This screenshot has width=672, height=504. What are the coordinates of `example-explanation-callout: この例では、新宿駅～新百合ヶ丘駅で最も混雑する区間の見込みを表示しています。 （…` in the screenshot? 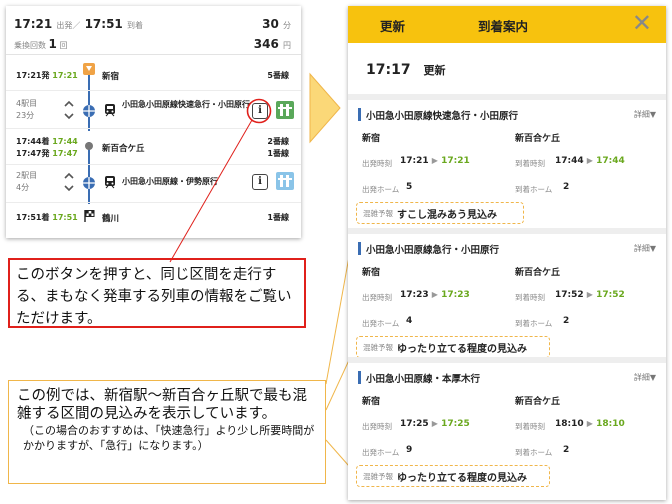 It's located at (167, 432).